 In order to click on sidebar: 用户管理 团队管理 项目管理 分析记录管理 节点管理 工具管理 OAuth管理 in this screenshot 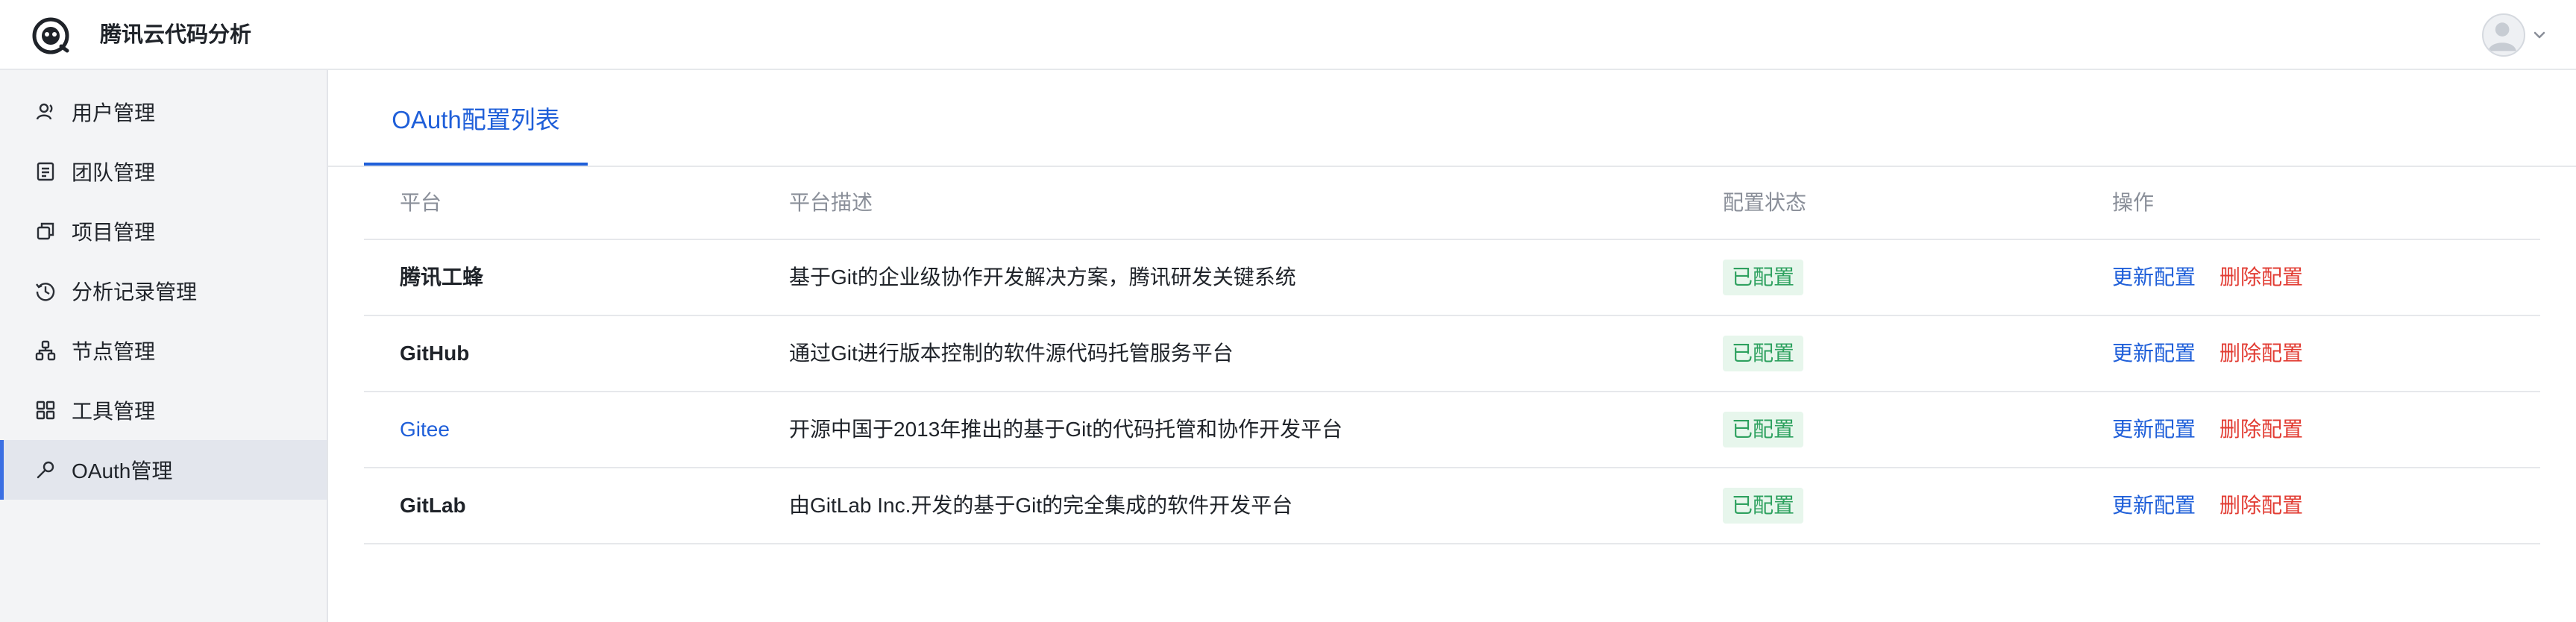, I will do `click(164, 346)`.